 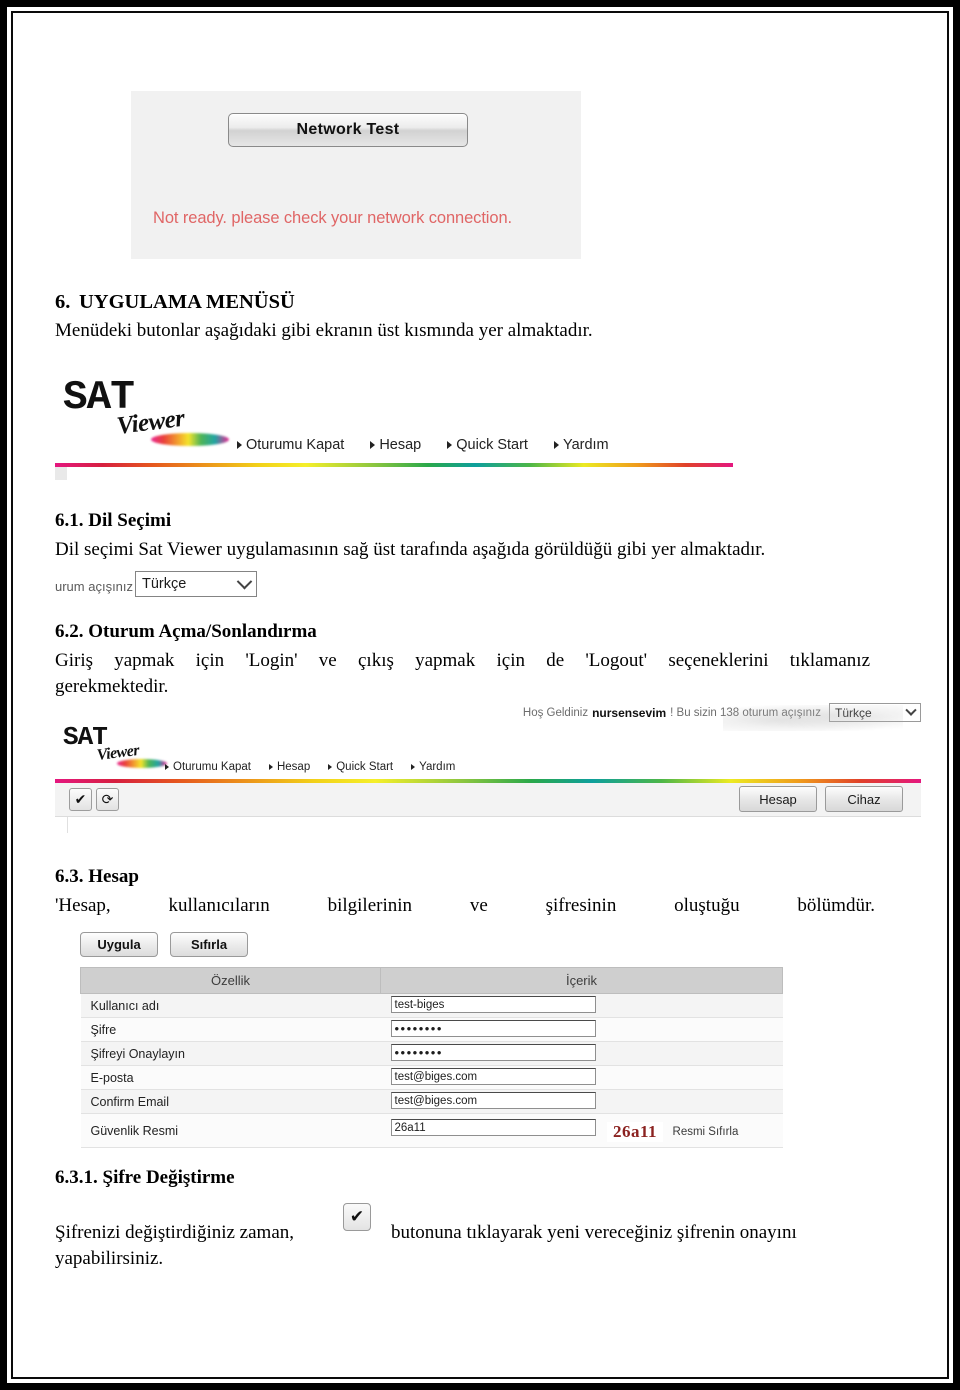 I want to click on account-settings-table: Özellik İçerik Kullanıcı adı test-biges, so click(x=431, y=1057).